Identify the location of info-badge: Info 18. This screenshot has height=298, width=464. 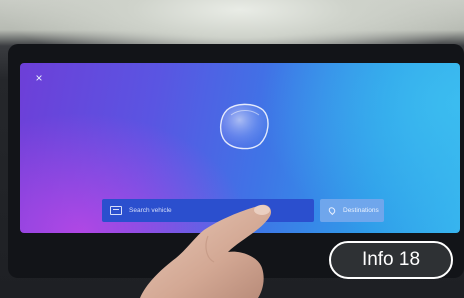
(391, 260).